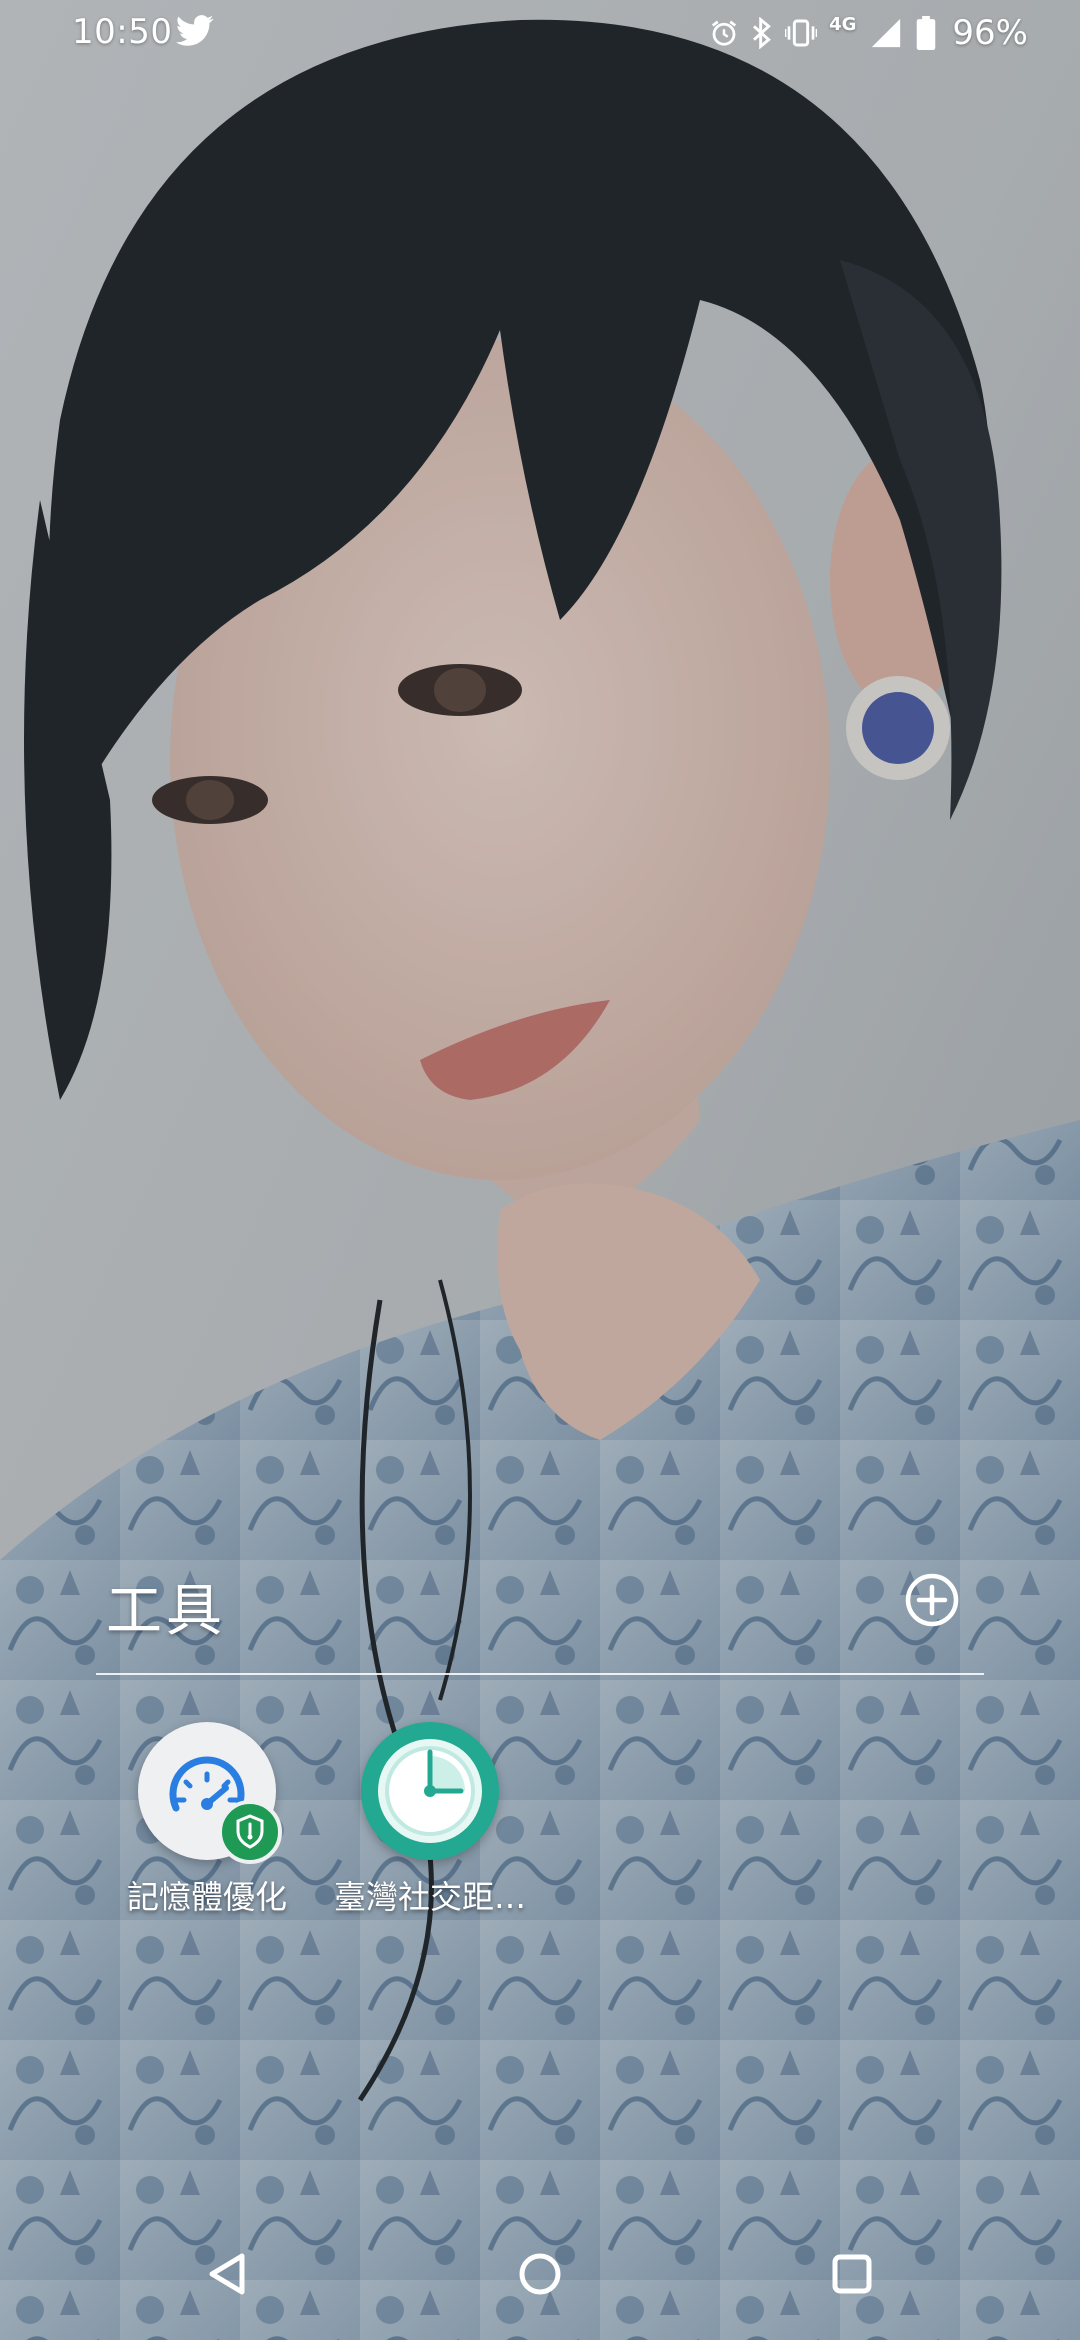 The height and width of the screenshot is (2340, 1080). Describe the element at coordinates (195, 30) in the screenshot. I see `twitter-icon` at that location.